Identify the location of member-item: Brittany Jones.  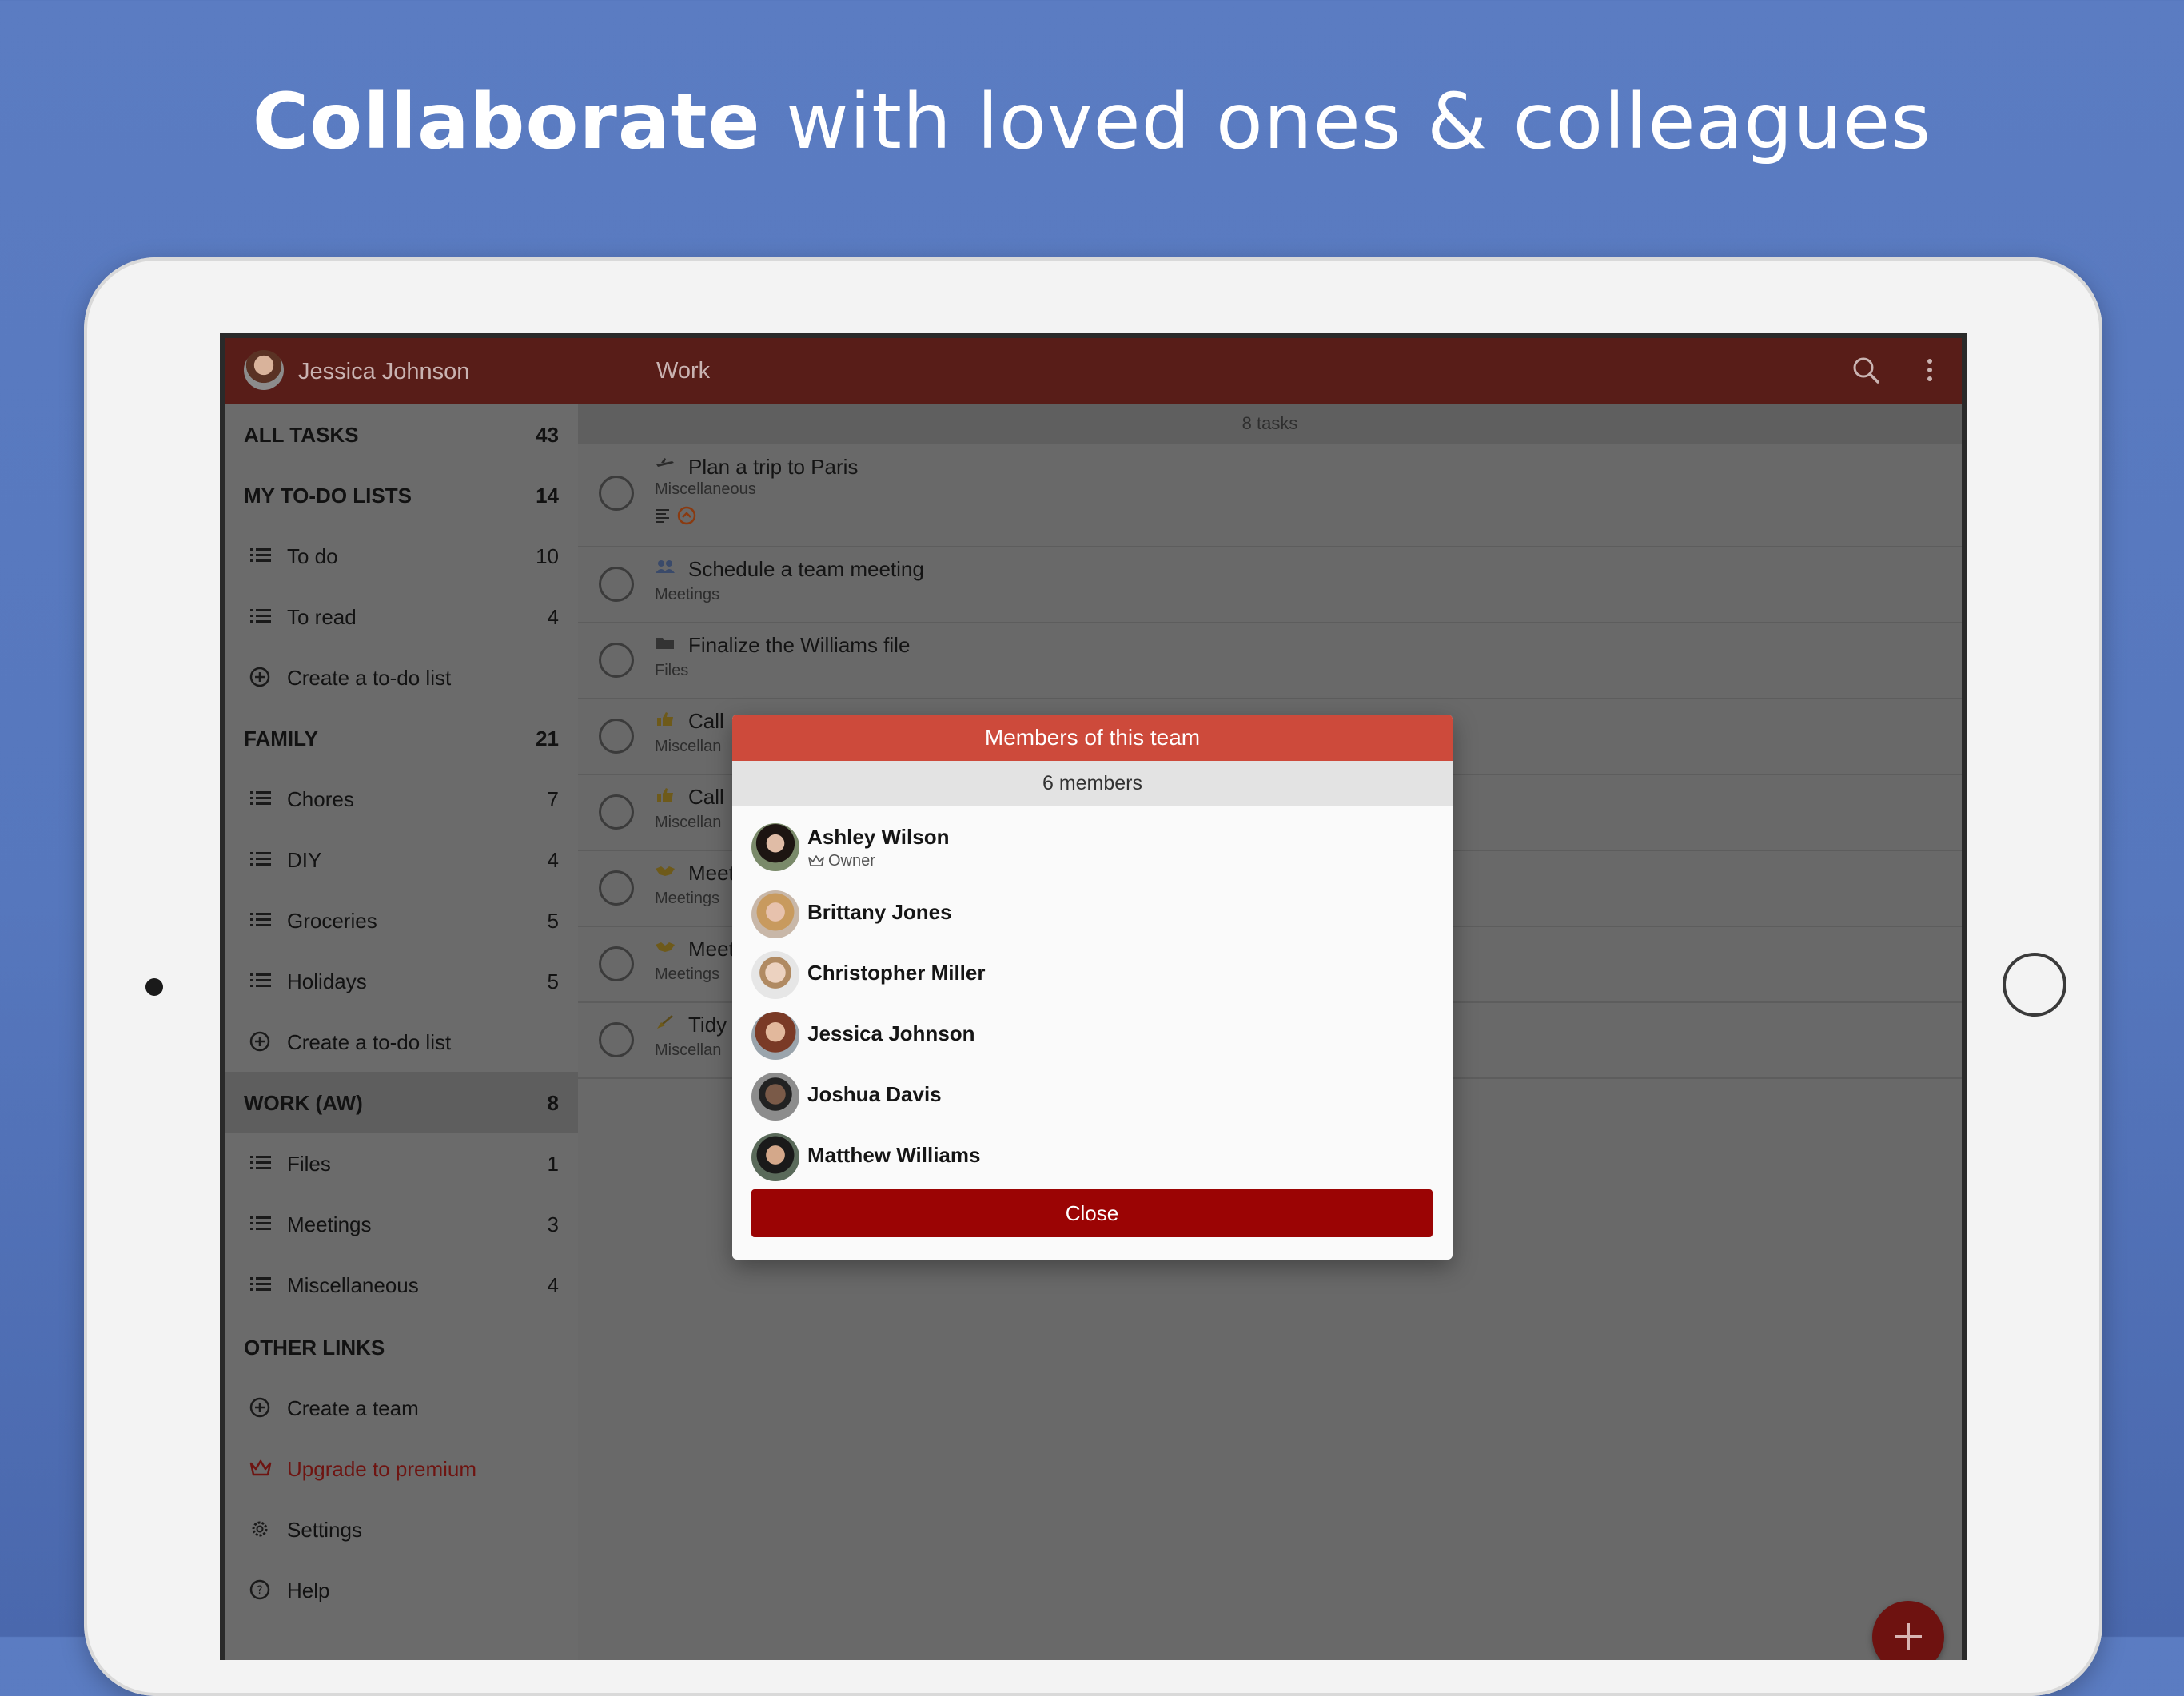
(1091, 914).